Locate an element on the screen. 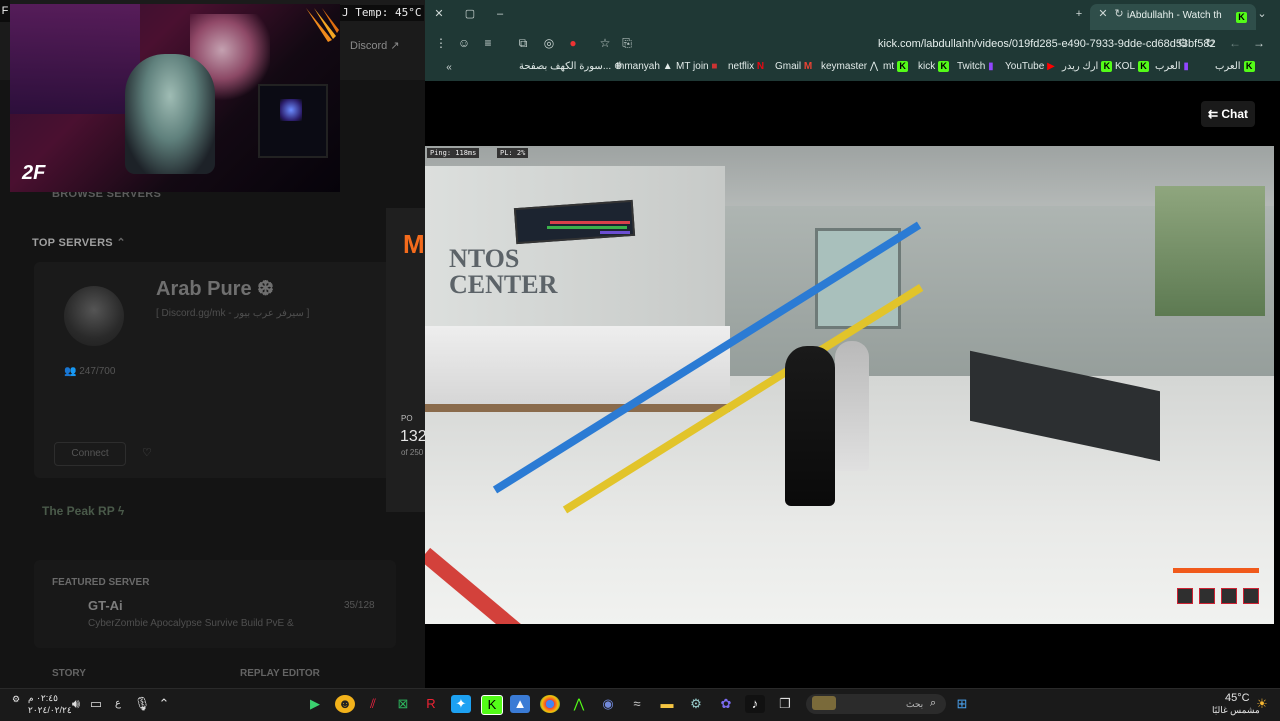  more-bookmarks-icon: « is located at coordinates (449, 68).